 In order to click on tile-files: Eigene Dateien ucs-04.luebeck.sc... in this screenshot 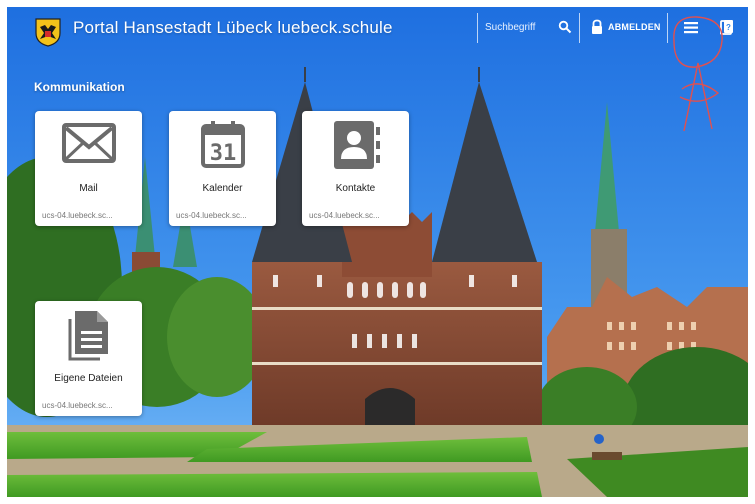, I will do `click(88, 358)`.